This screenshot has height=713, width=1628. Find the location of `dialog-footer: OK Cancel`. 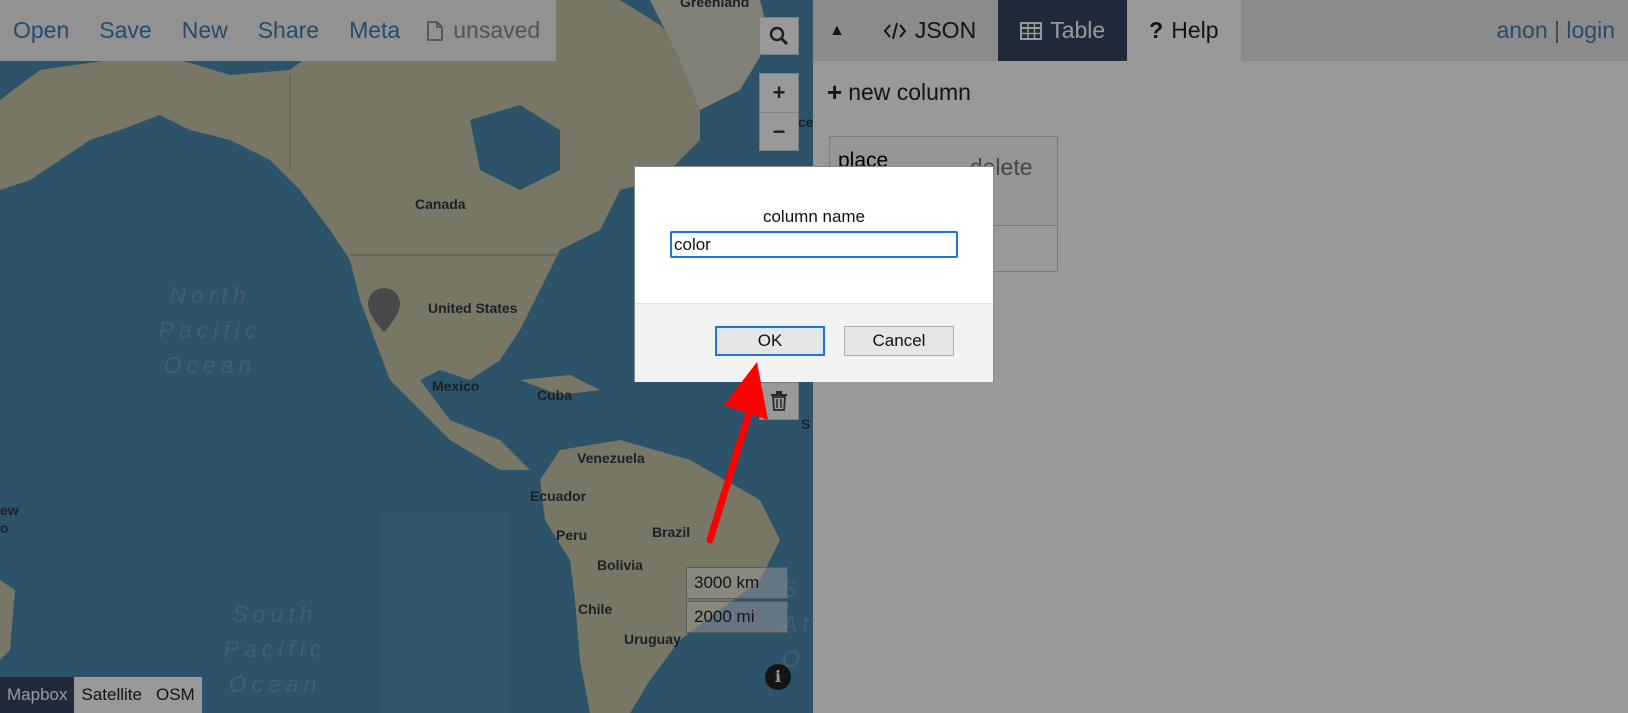

dialog-footer: OK Cancel is located at coordinates (814, 342).